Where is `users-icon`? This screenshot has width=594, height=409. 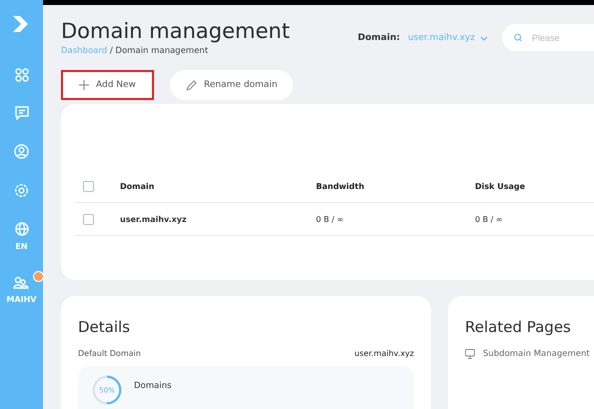
users-icon is located at coordinates (21, 282).